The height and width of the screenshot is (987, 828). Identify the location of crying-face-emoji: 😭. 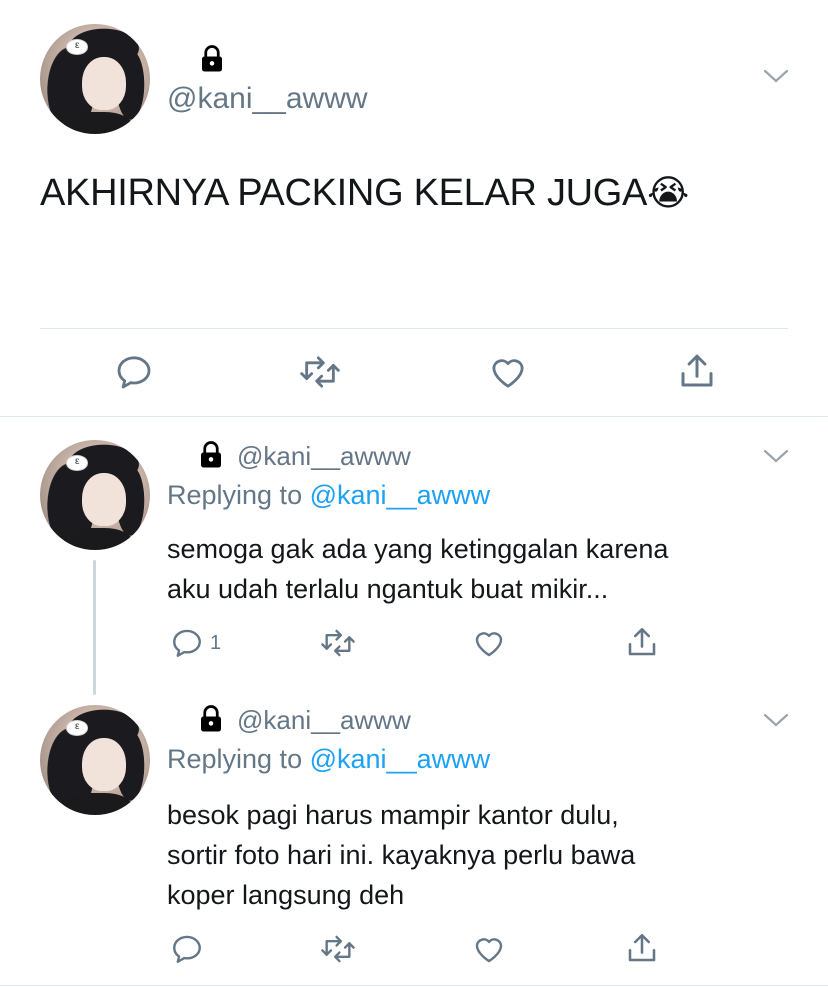
(668, 192).